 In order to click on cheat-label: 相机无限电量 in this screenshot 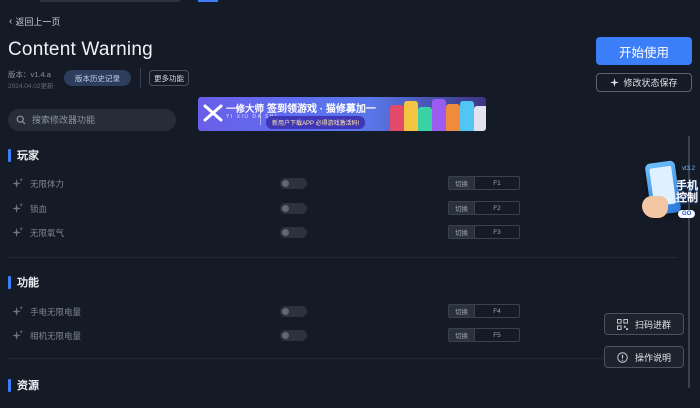, I will do `click(56, 336)`.